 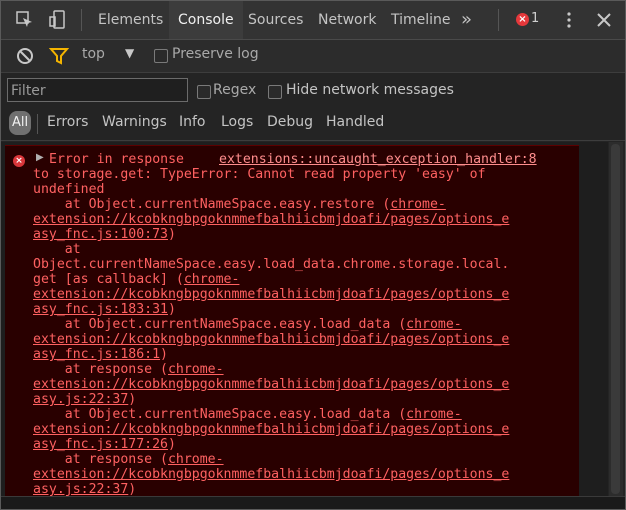 What do you see at coordinates (58, 20) in the screenshot?
I see `device-icon` at bounding box center [58, 20].